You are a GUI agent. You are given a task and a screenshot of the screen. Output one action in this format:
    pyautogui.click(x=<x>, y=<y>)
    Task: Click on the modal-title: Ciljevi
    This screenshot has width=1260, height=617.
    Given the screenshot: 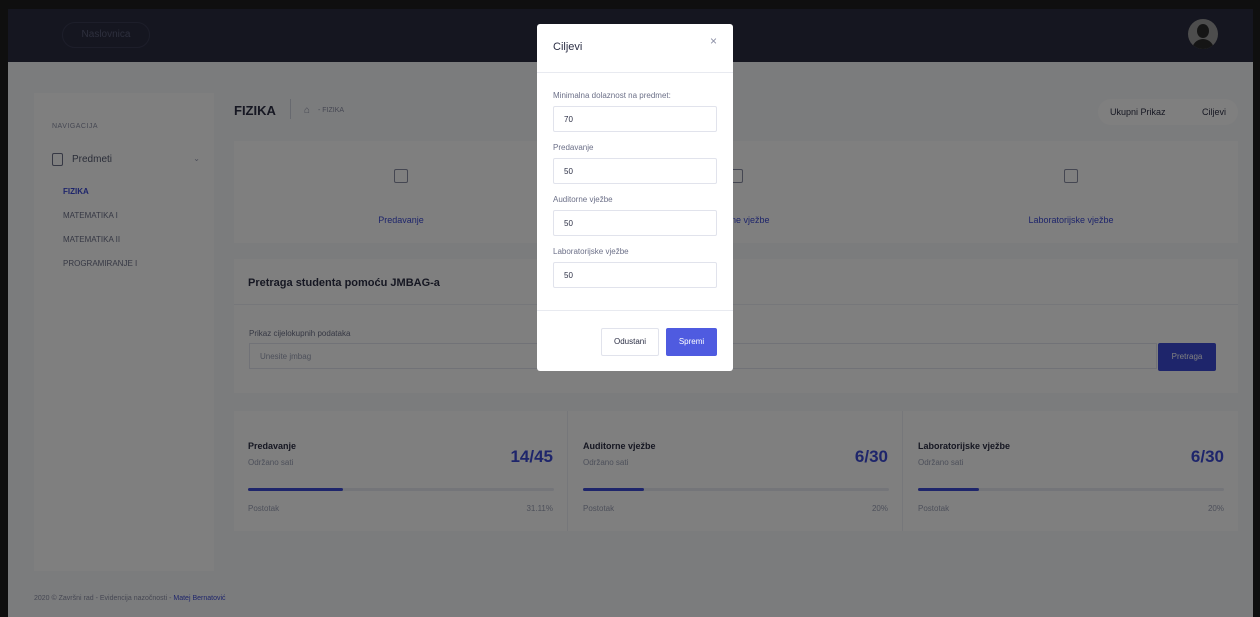 What is the action you would take?
    pyautogui.click(x=568, y=47)
    